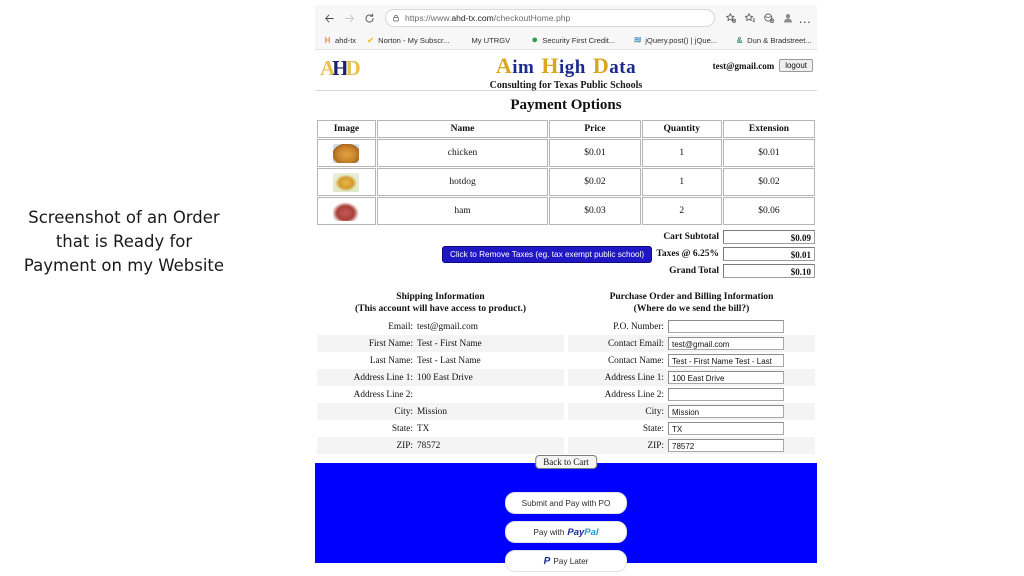 The width and height of the screenshot is (1024, 576). I want to click on totals-label: Cart Subtotal, so click(691, 237).